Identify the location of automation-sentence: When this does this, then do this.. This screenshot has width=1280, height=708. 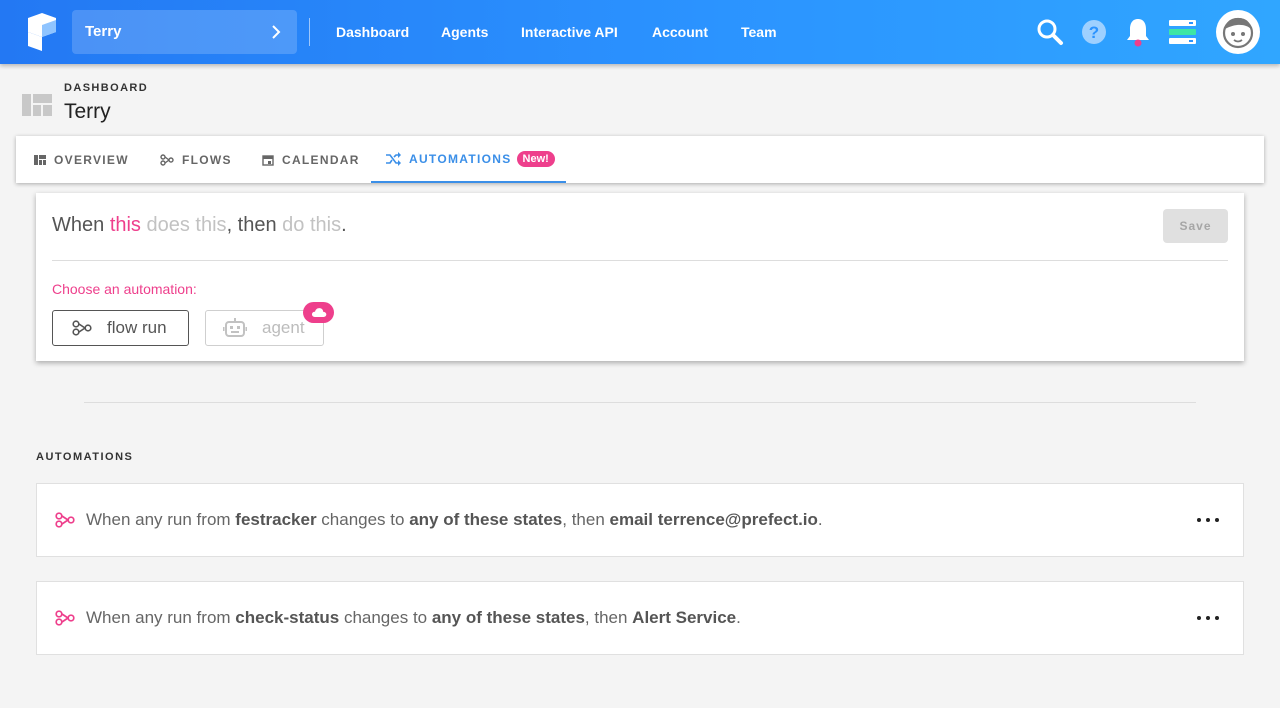
(199, 225).